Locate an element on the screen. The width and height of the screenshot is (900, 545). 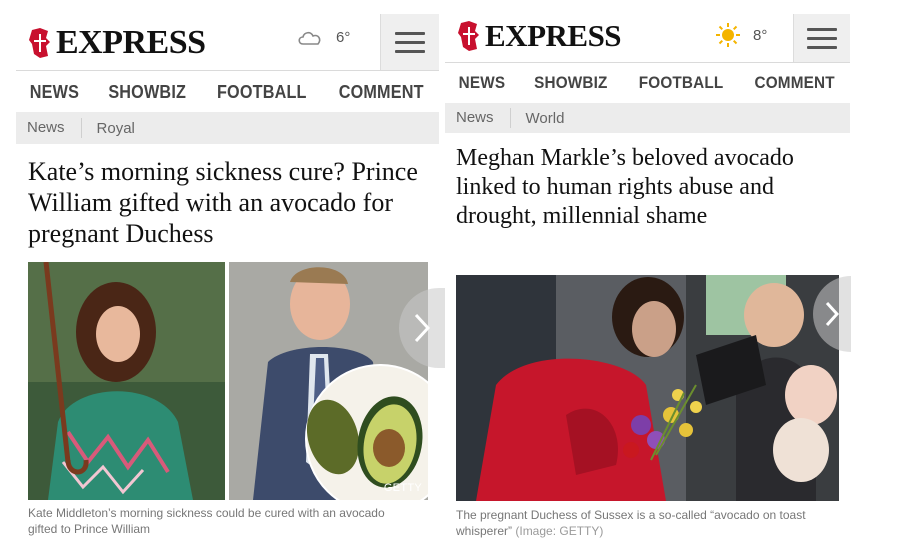
weather-widget: 6° is located at coordinates (323, 37).